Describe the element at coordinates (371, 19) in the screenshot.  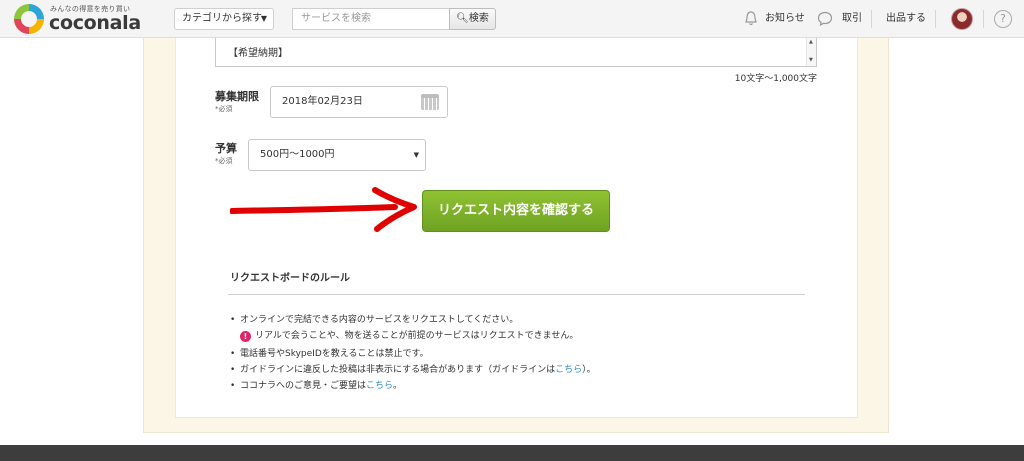
I see `search-input: サービスを検索` at that location.